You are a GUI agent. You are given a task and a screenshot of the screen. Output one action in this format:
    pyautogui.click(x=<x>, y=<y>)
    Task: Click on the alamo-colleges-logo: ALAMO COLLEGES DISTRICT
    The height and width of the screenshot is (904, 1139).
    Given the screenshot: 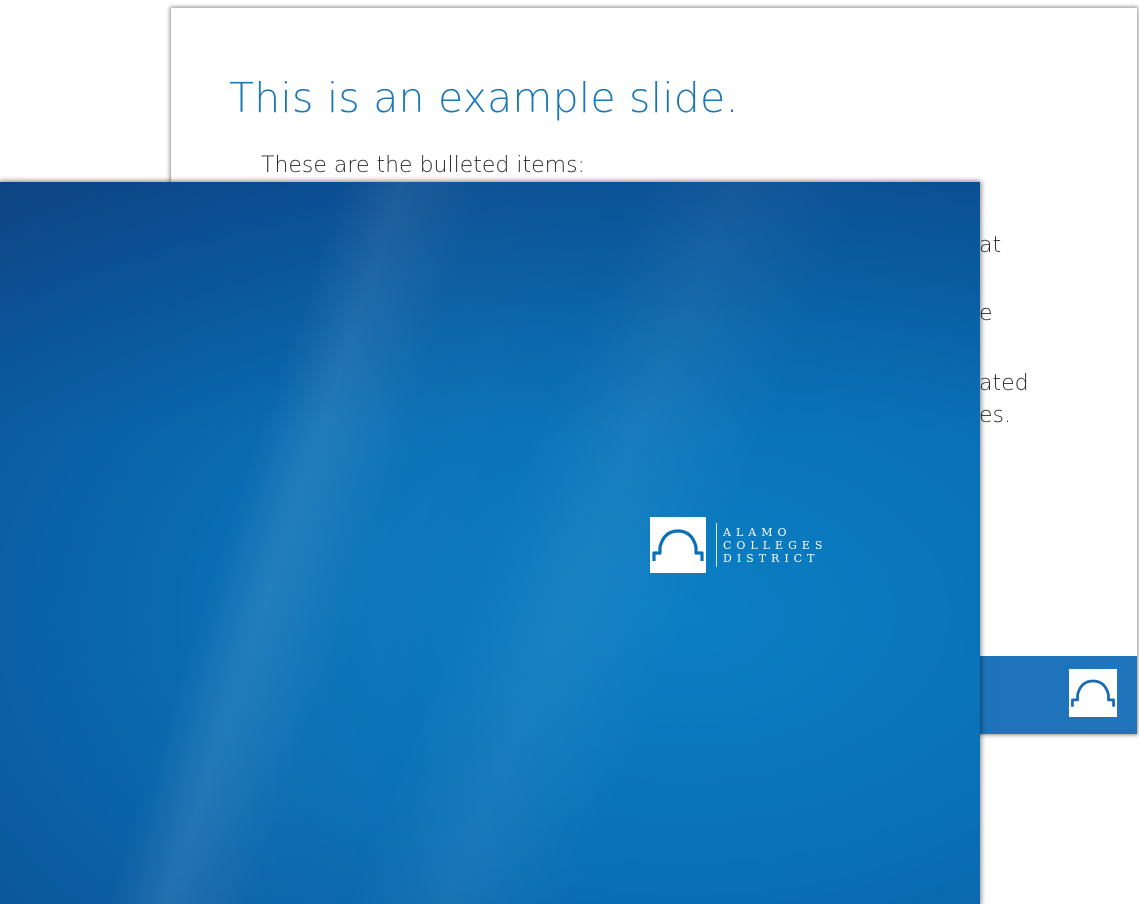 What is the action you would take?
    pyautogui.click(x=738, y=545)
    